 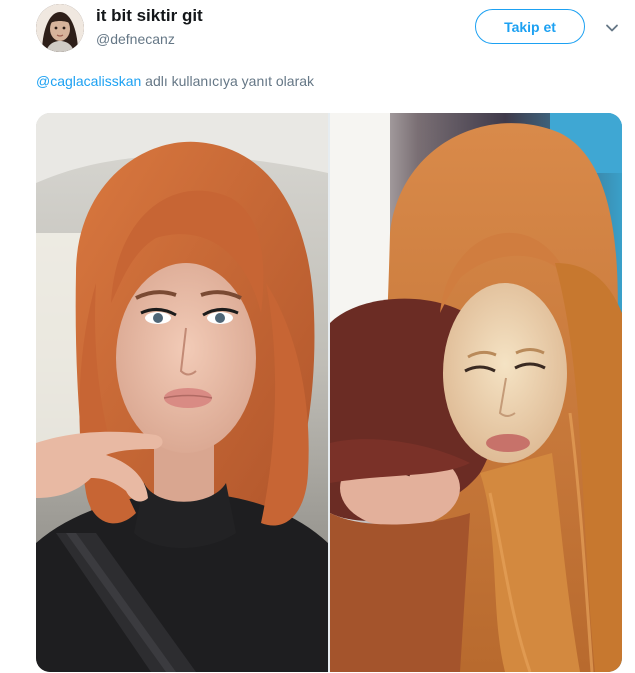 I want to click on chevron-down-icon, so click(x=612, y=28).